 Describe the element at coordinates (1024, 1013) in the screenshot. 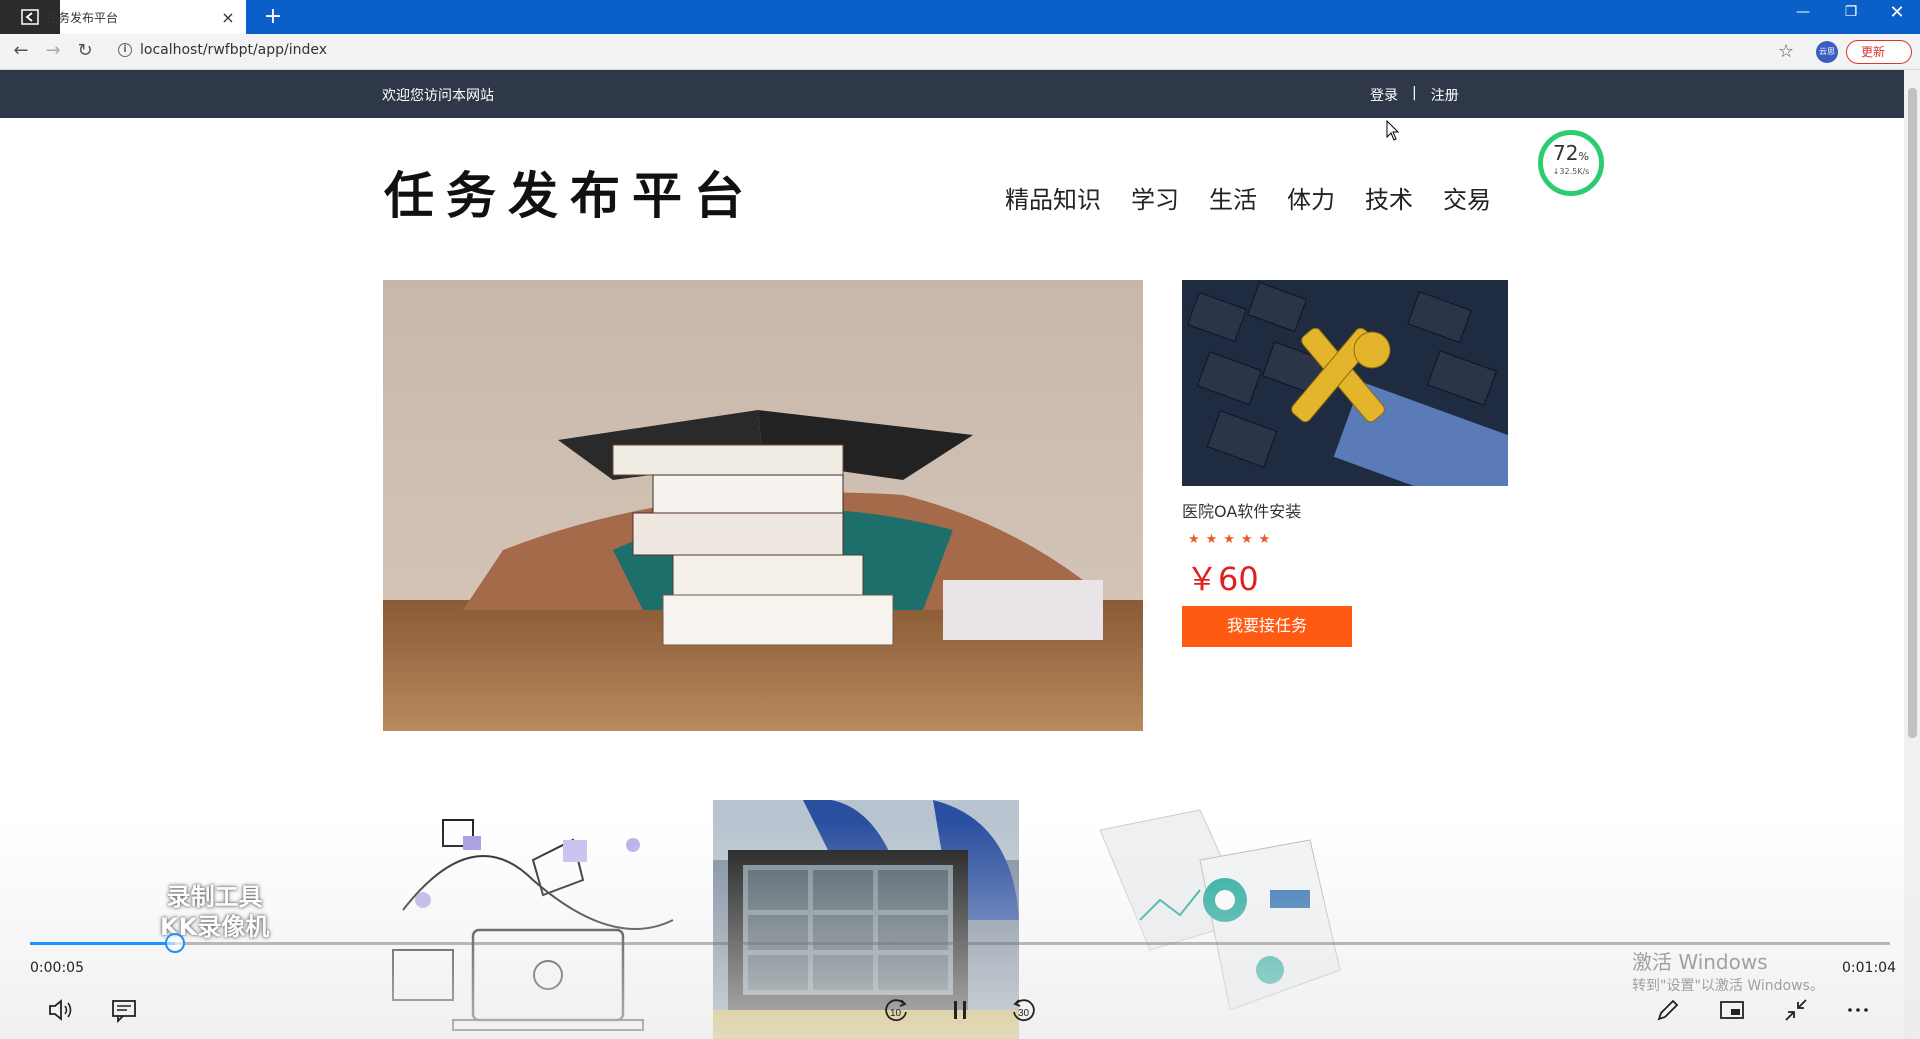

I see `svg-text: 30` at that location.